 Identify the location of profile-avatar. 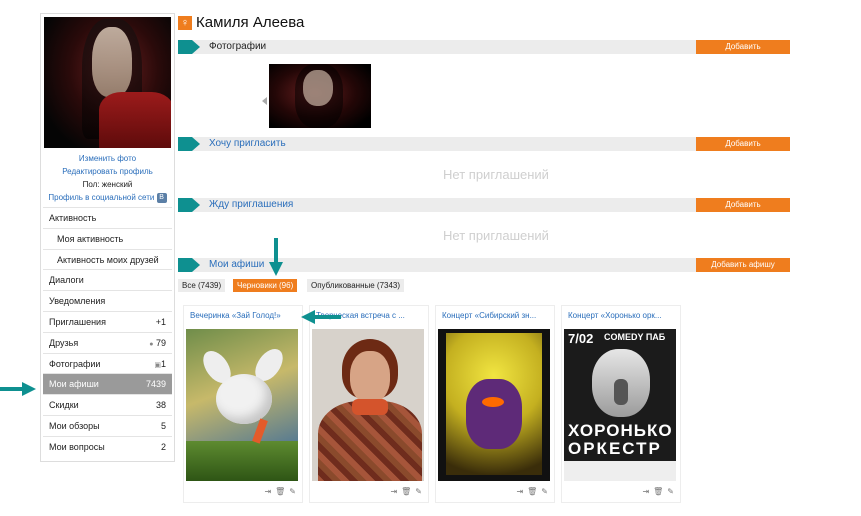
(107, 82).